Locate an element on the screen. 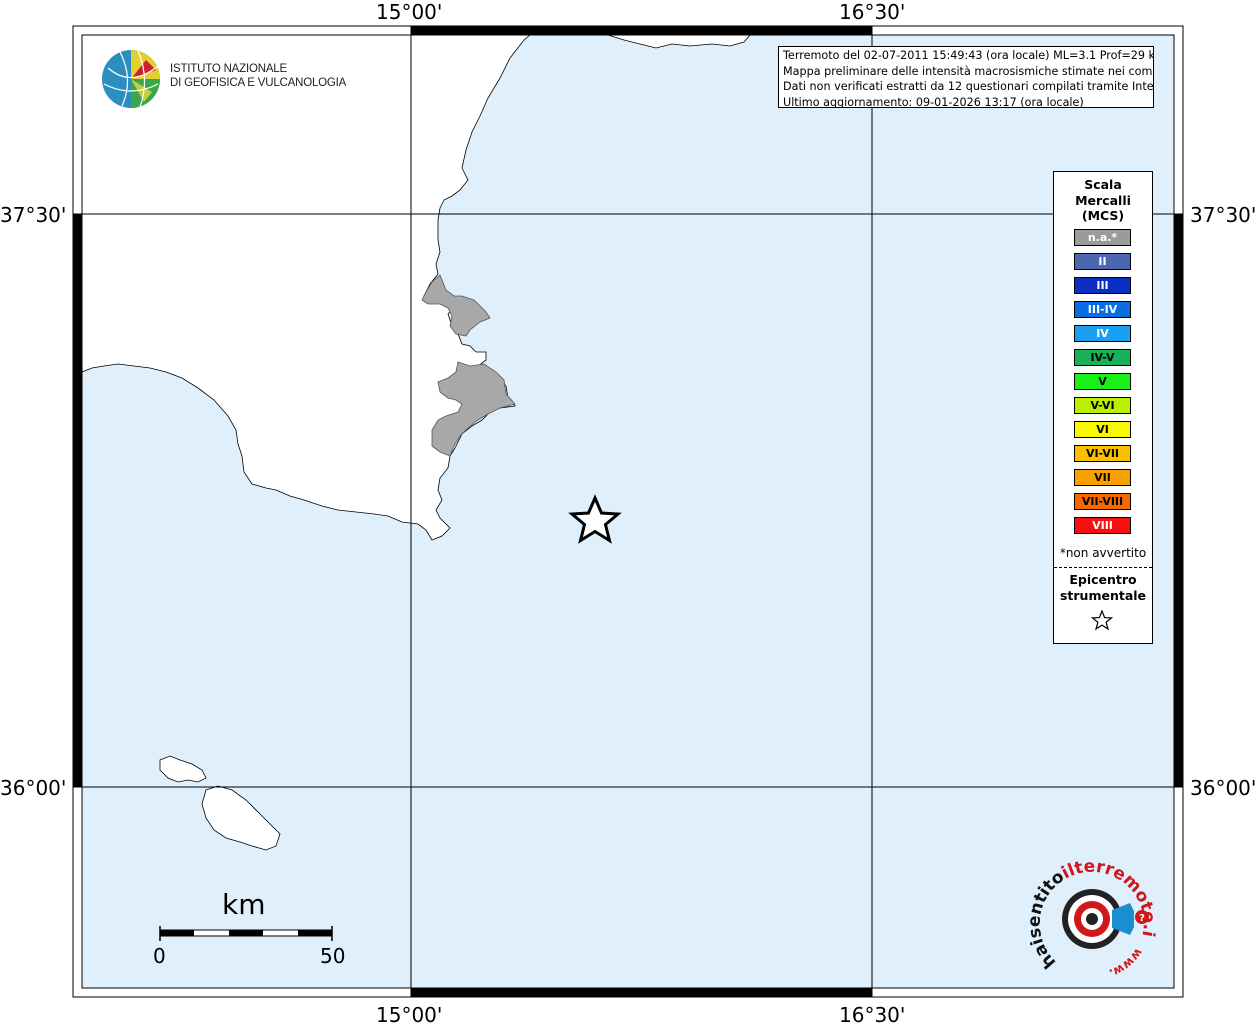 The width and height of the screenshot is (1255, 1024). haisentito-logo-icon: haisentitoilterremoto.it www. ? is located at coordinates (1092, 910).